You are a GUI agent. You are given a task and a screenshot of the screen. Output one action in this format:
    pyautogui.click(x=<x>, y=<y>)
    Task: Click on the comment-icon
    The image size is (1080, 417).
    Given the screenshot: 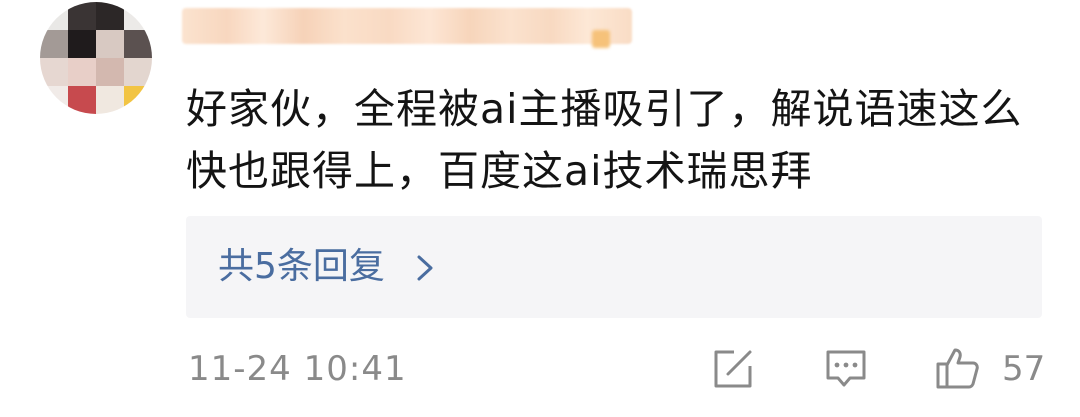 What is the action you would take?
    pyautogui.click(x=846, y=368)
    